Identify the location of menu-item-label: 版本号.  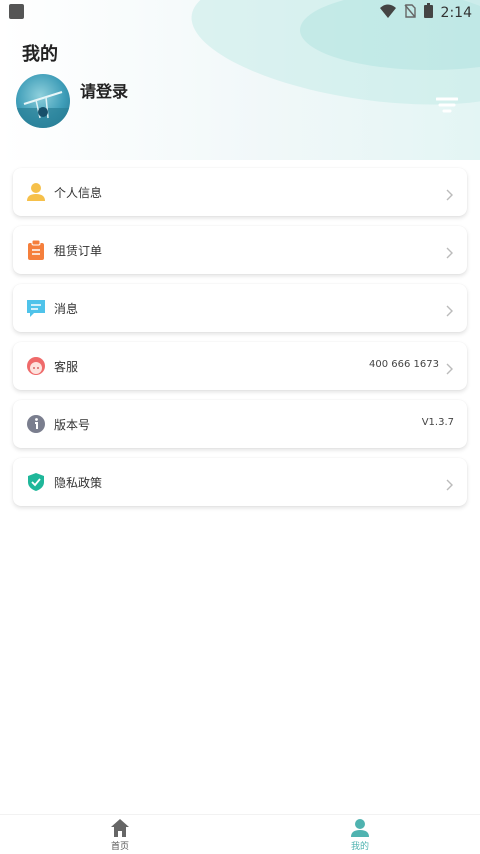
(72, 425).